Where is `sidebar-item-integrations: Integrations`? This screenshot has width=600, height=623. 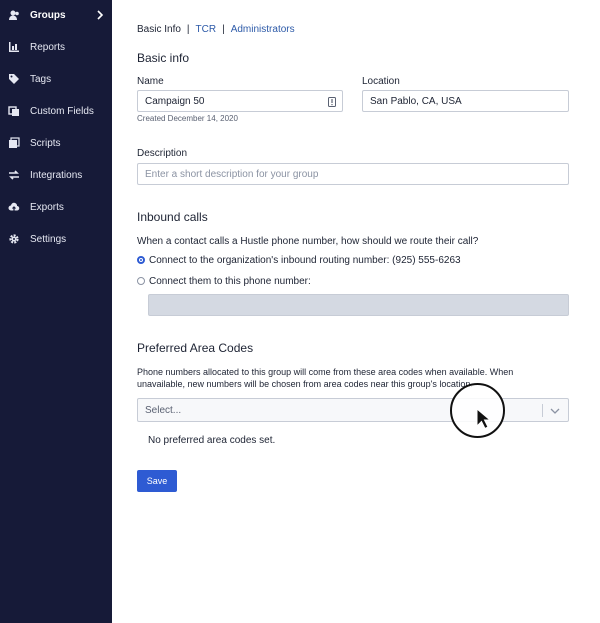
sidebar-item-integrations: Integrations is located at coordinates (56, 176).